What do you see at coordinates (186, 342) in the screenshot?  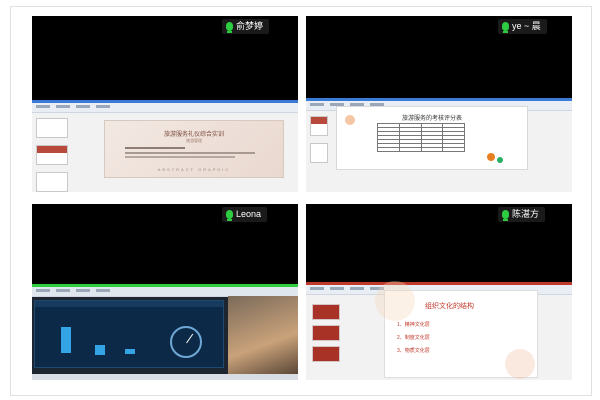 I see `gauge-dial` at bounding box center [186, 342].